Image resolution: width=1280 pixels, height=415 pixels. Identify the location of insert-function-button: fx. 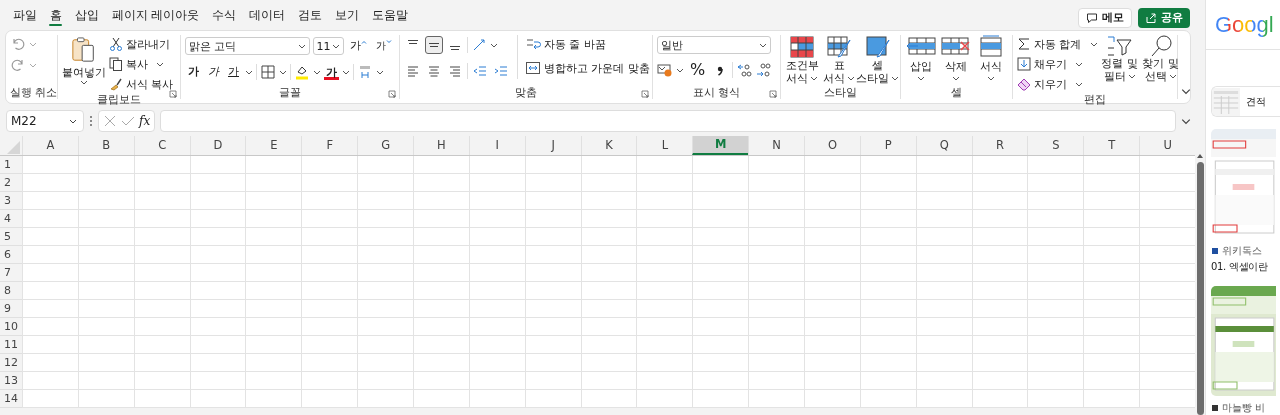
(145, 121).